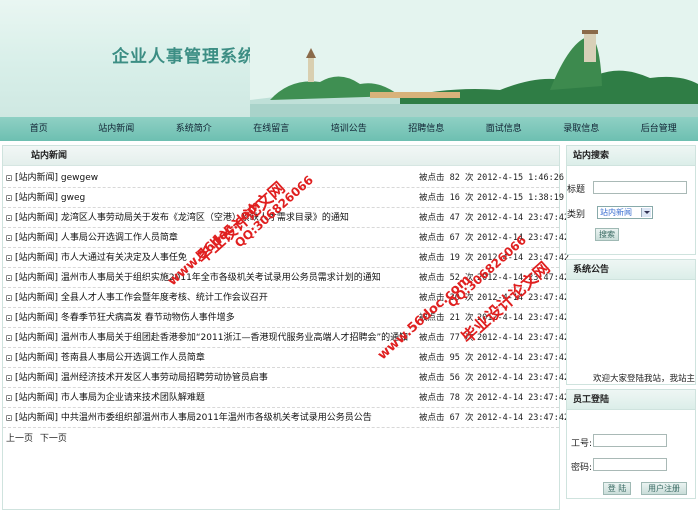  I want to click on news-title-link: [站内新闻] 龙湾区人事劳动局关于发布《龙湾区（空港）紧缺人才需求目录》的通知, so click(215, 218).